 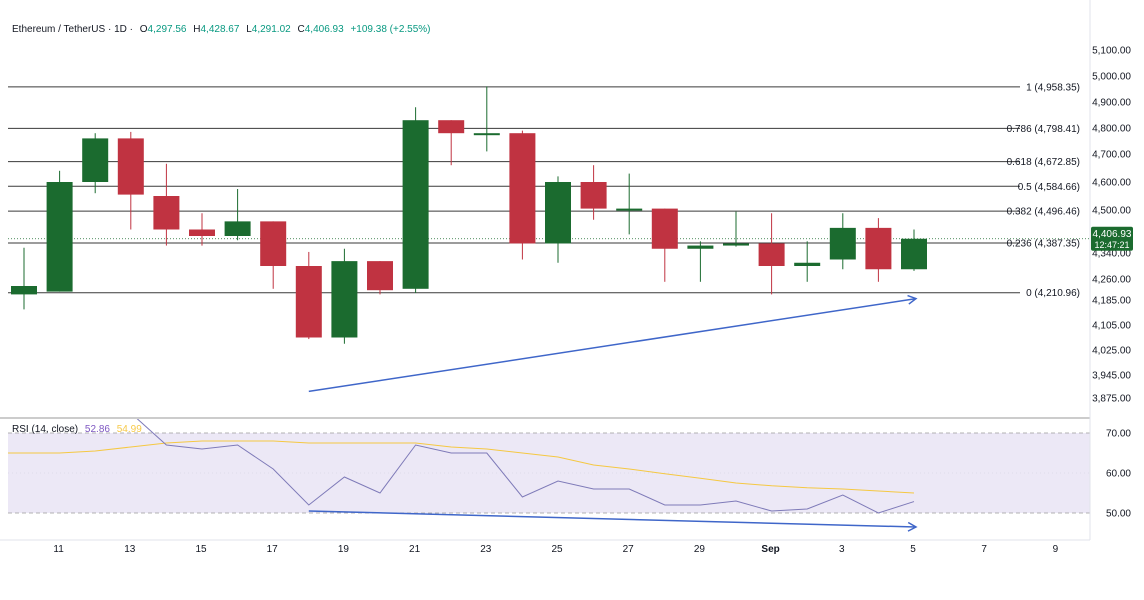 I want to click on price-tick-label: 4,700.00, so click(x=1111, y=155).